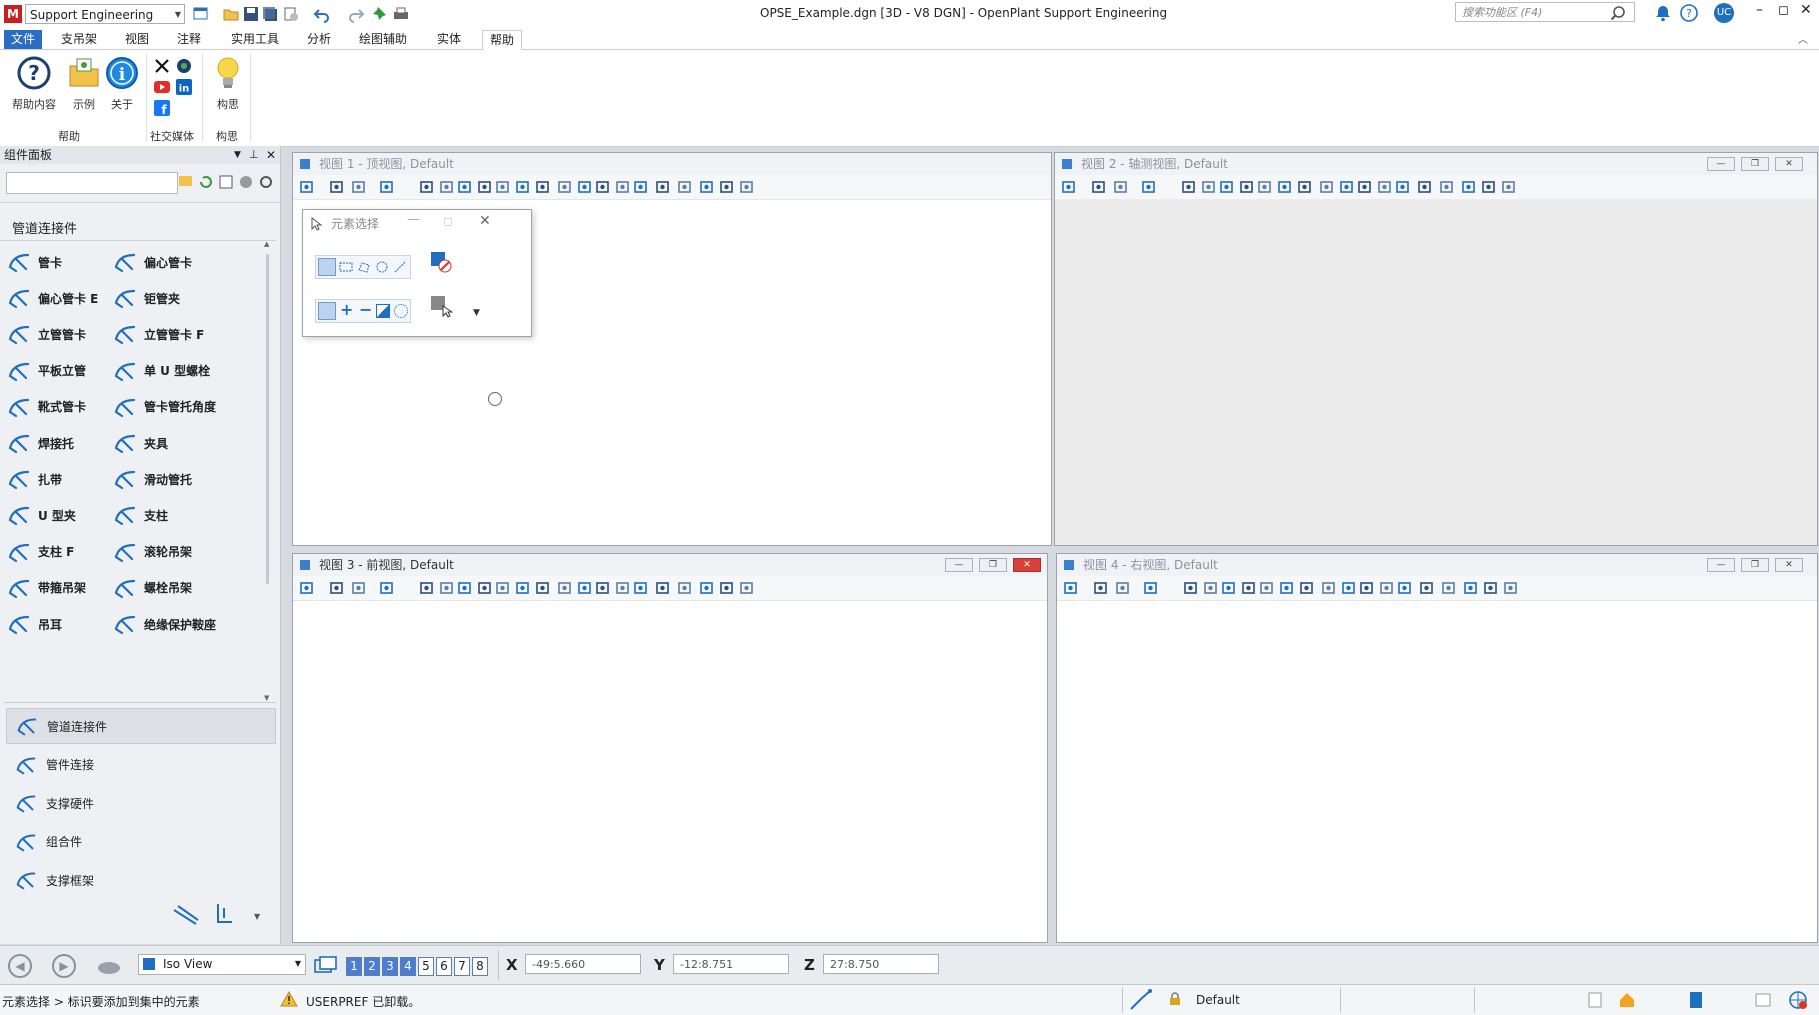 The image size is (1819, 1015). Describe the element at coordinates (34, 84) in the screenshot. I see `help-content-button: ? 帮助内容` at that location.